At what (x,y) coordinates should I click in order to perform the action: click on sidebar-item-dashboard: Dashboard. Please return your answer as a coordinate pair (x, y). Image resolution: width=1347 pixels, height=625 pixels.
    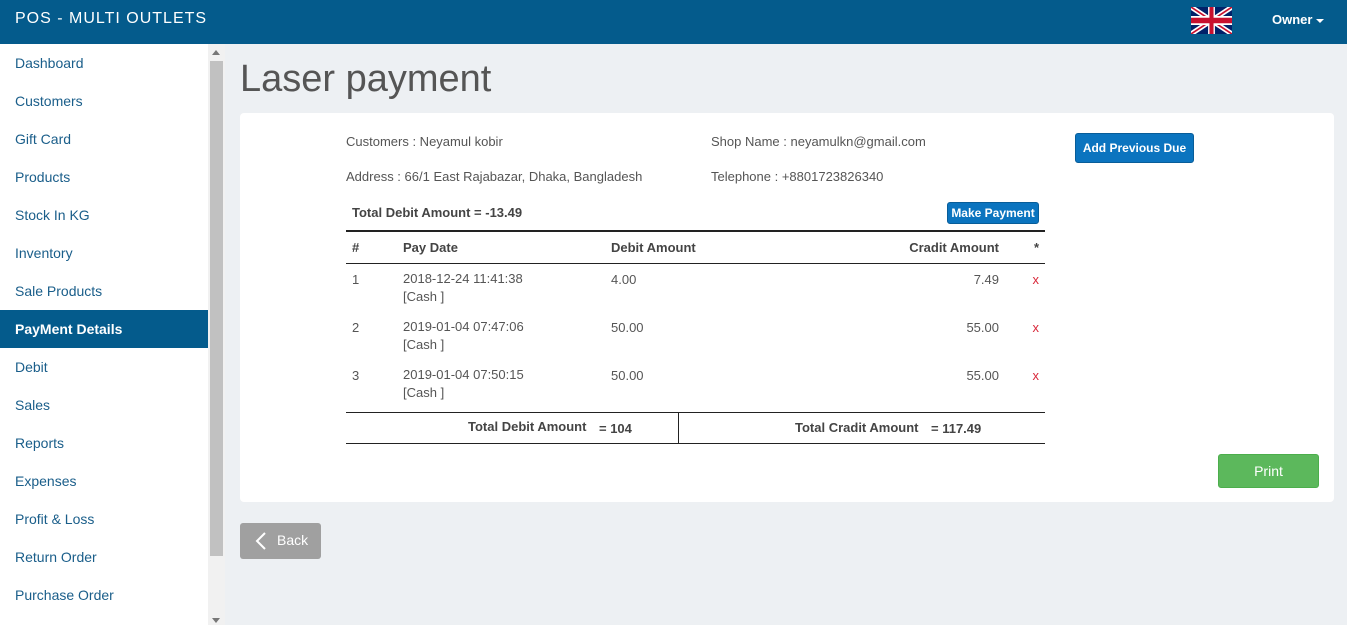
    Looking at the image, I should click on (104, 63).